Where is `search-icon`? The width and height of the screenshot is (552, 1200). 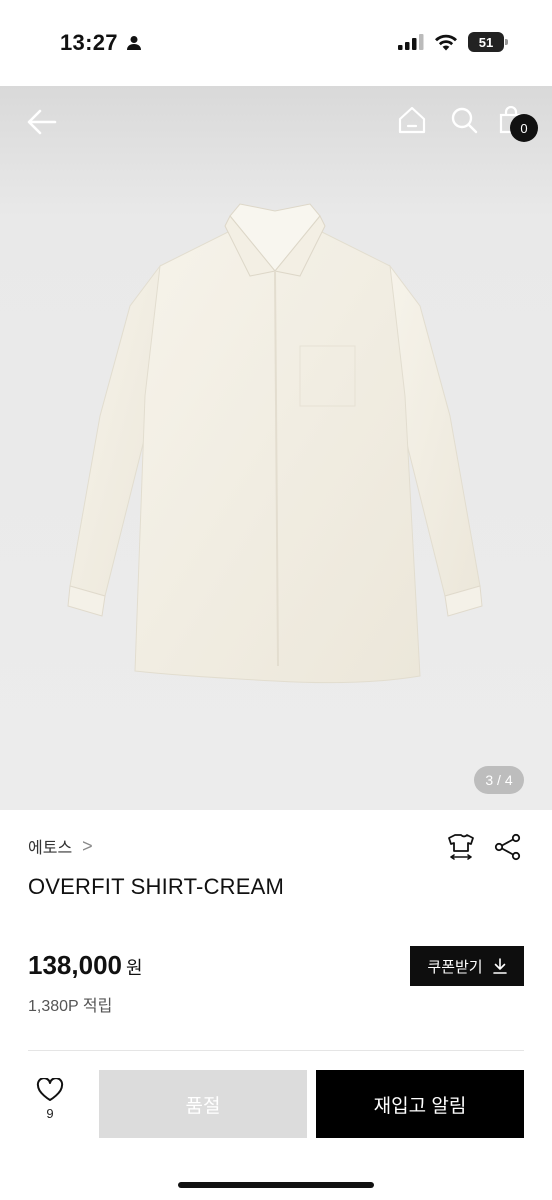 search-icon is located at coordinates (464, 120).